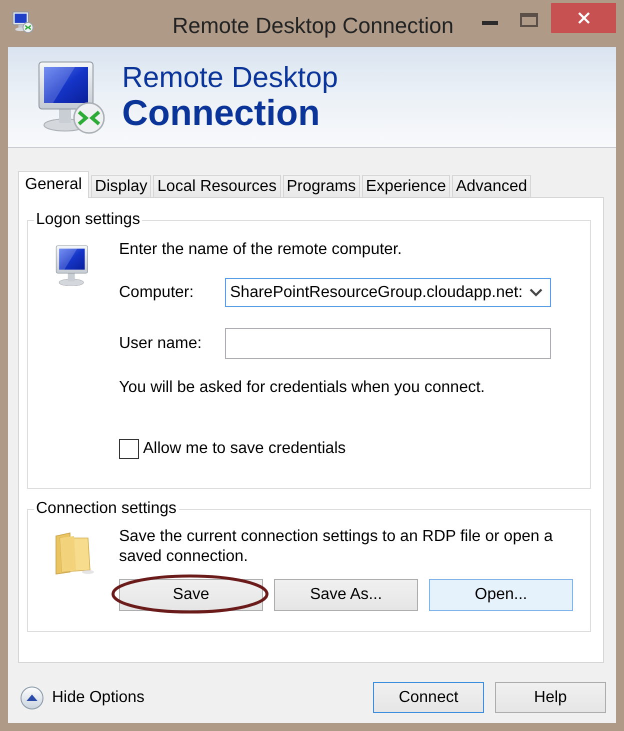  I want to click on banner-title: Remote Desktop, so click(230, 78).